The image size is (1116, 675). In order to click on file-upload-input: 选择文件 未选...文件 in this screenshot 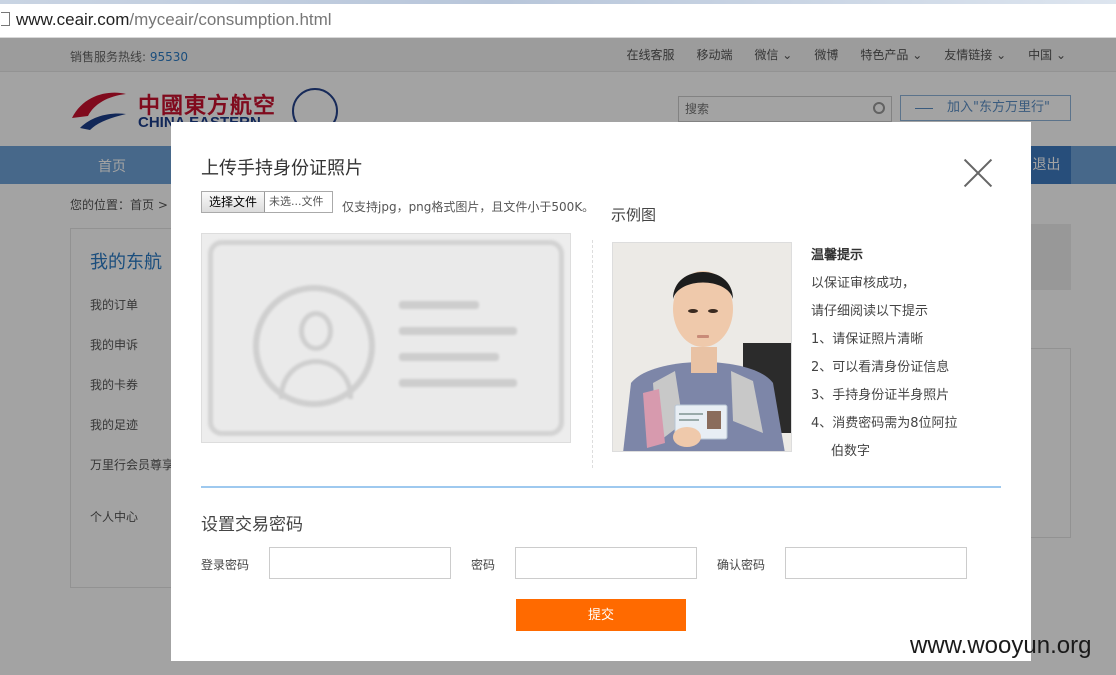, I will do `click(267, 202)`.